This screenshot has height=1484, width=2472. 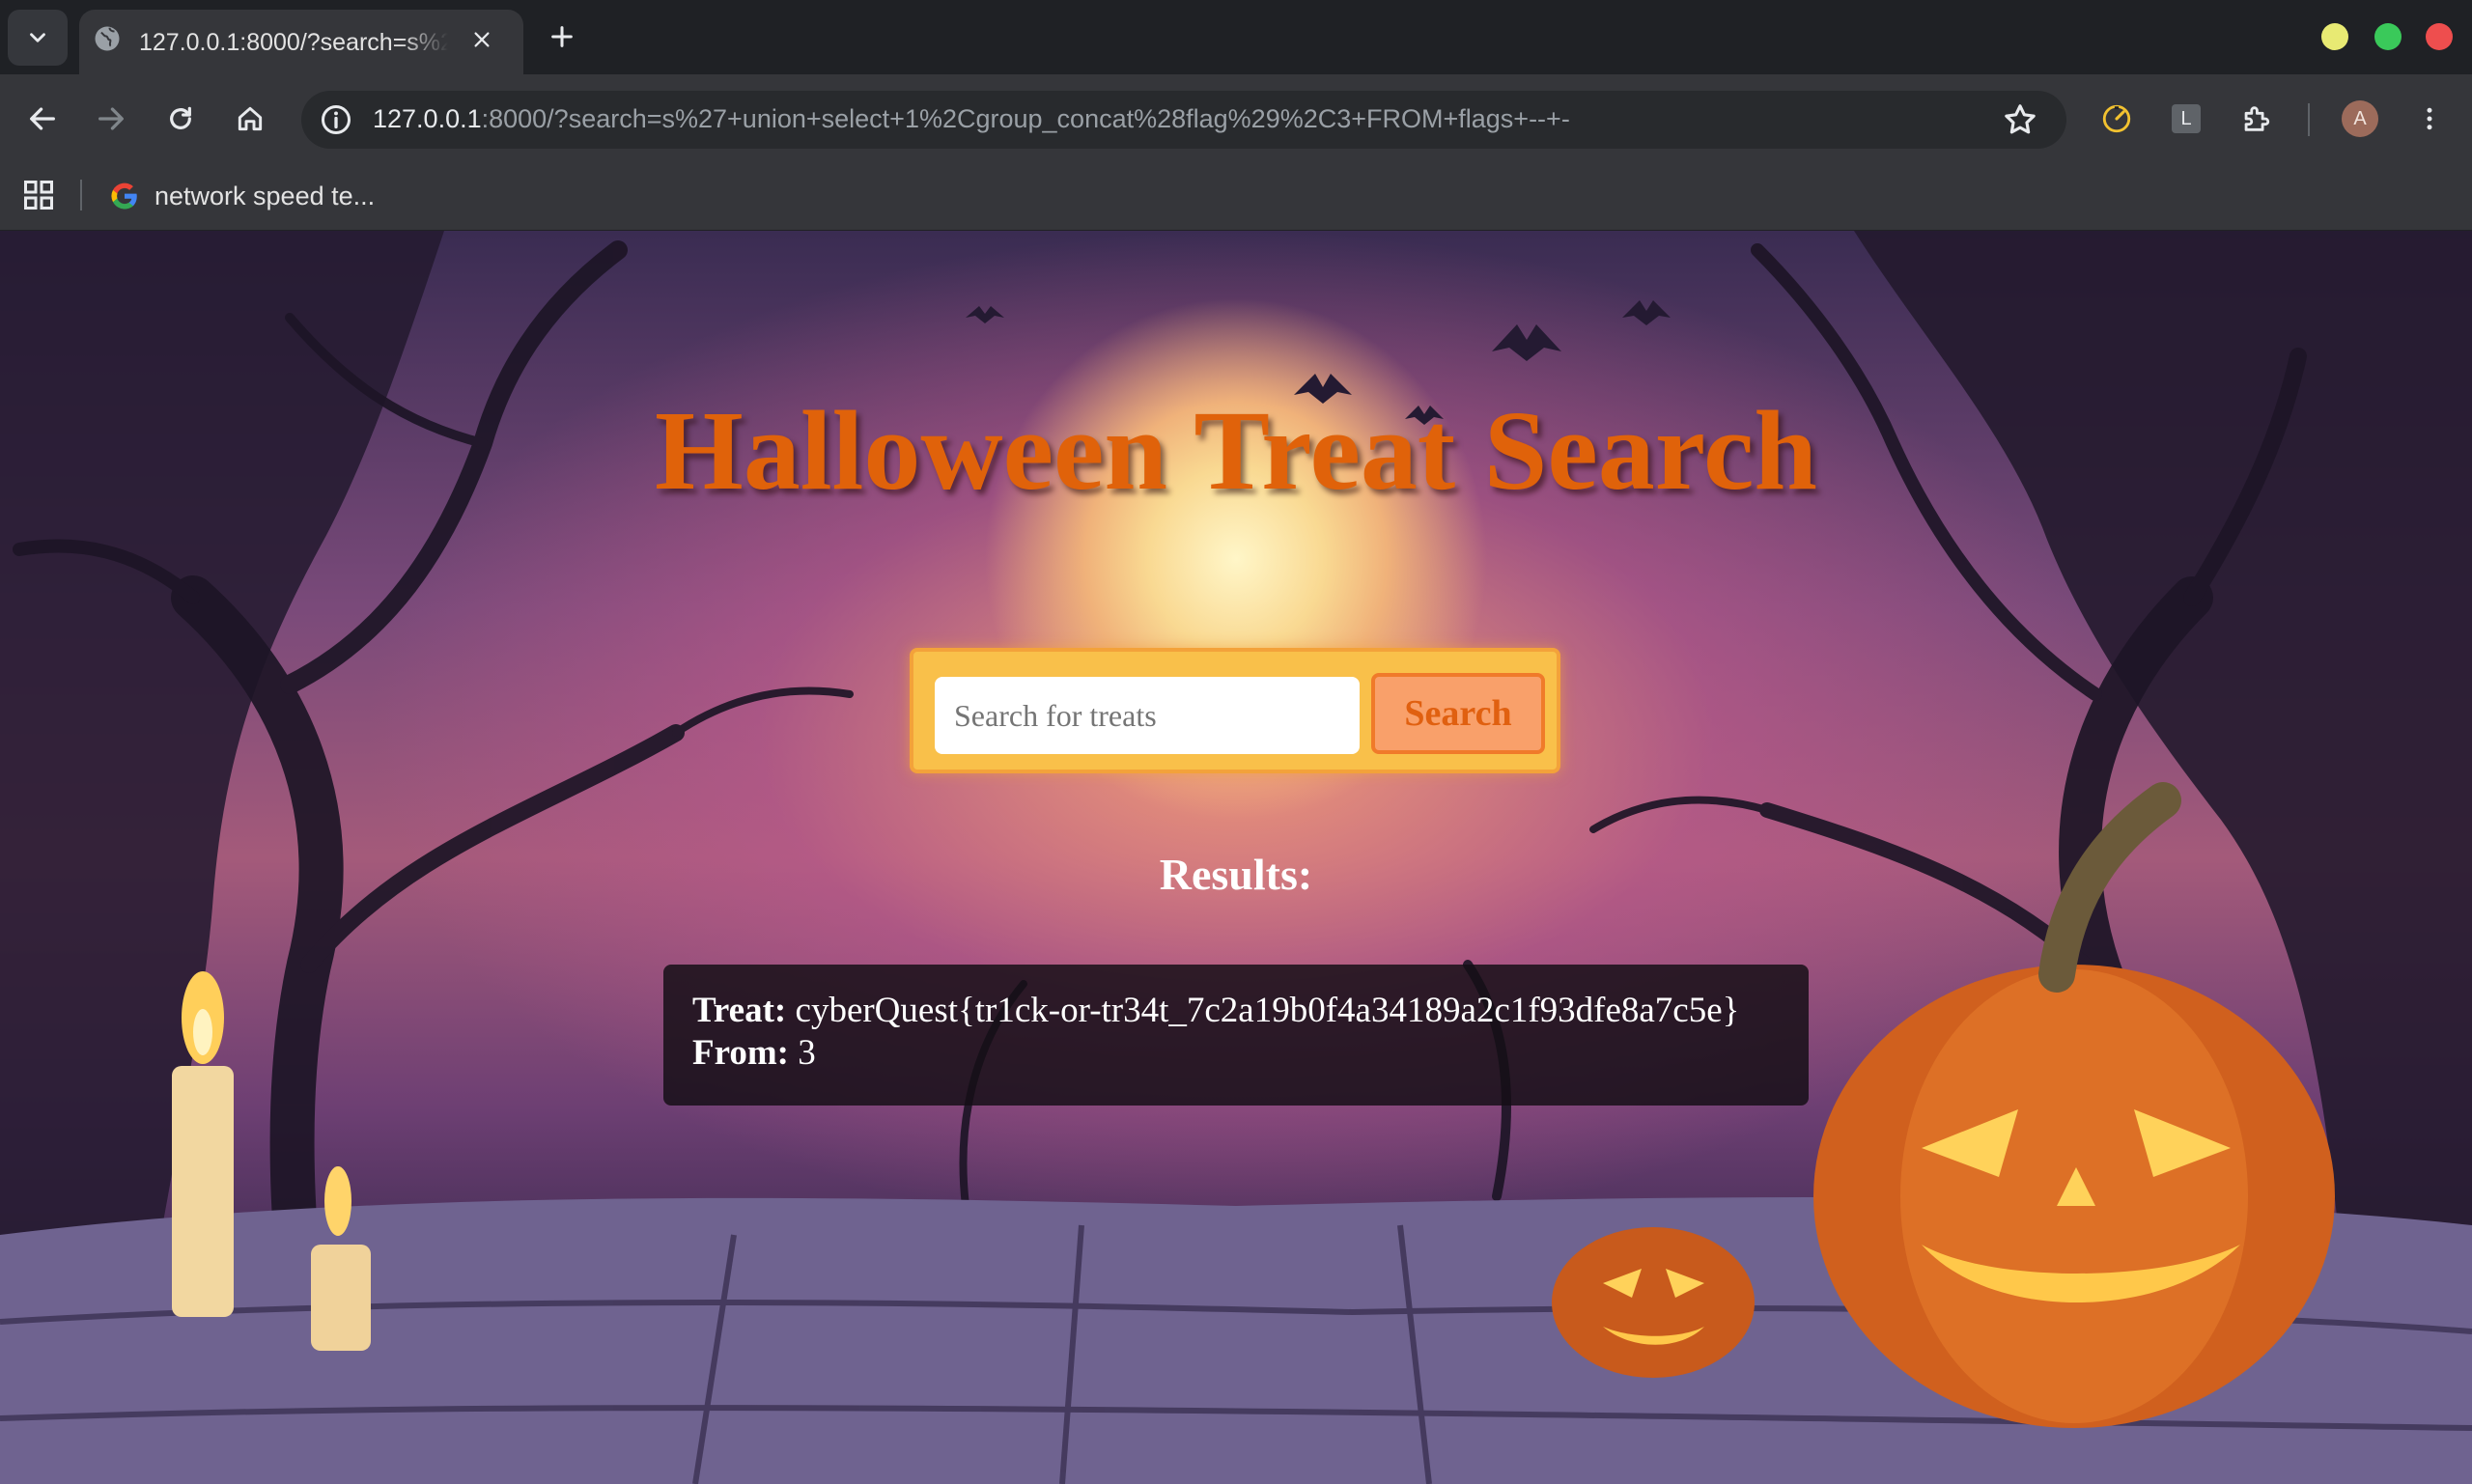 What do you see at coordinates (2388, 36) in the screenshot?
I see `window-maximize-button` at bounding box center [2388, 36].